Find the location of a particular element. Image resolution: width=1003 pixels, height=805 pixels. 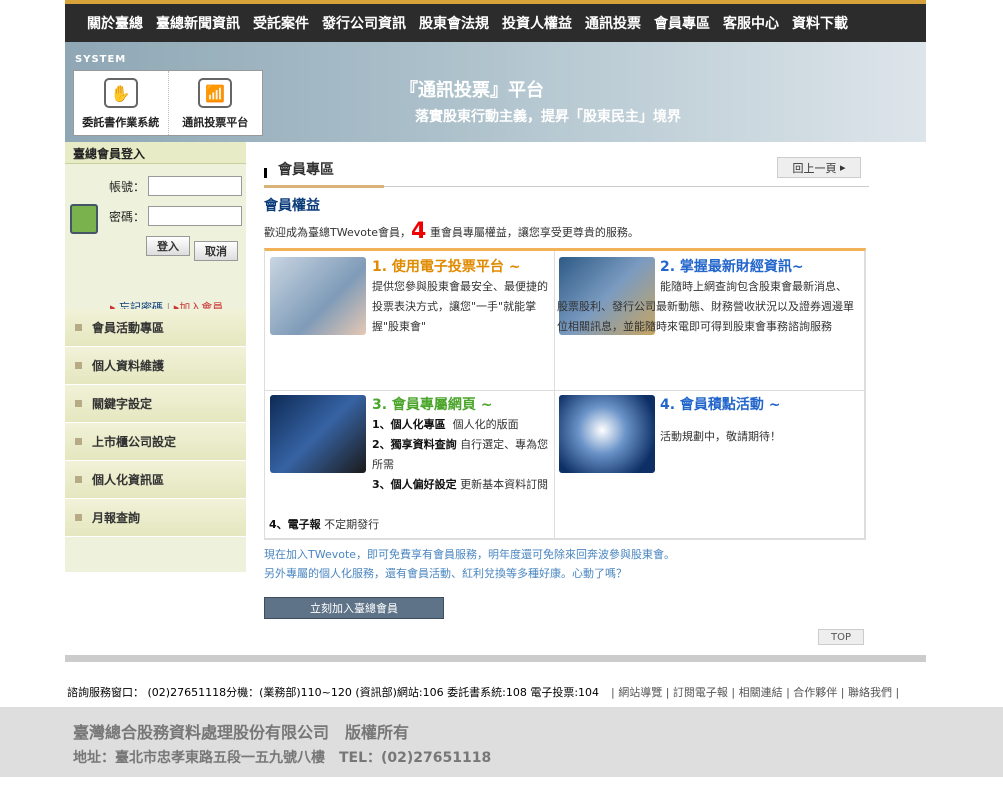

benefit-item: 1、個人化專區 個人化的版面 is located at coordinates (462, 425).